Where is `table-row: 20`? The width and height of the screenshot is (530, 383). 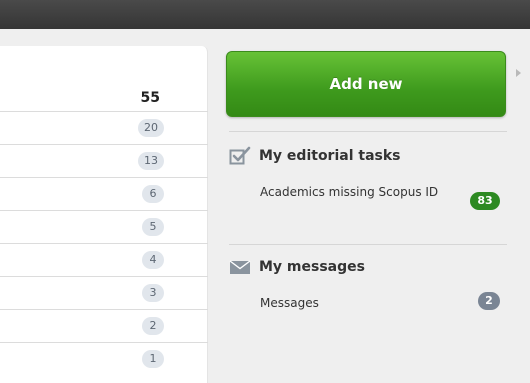
table-row: 20 is located at coordinates (104, 127).